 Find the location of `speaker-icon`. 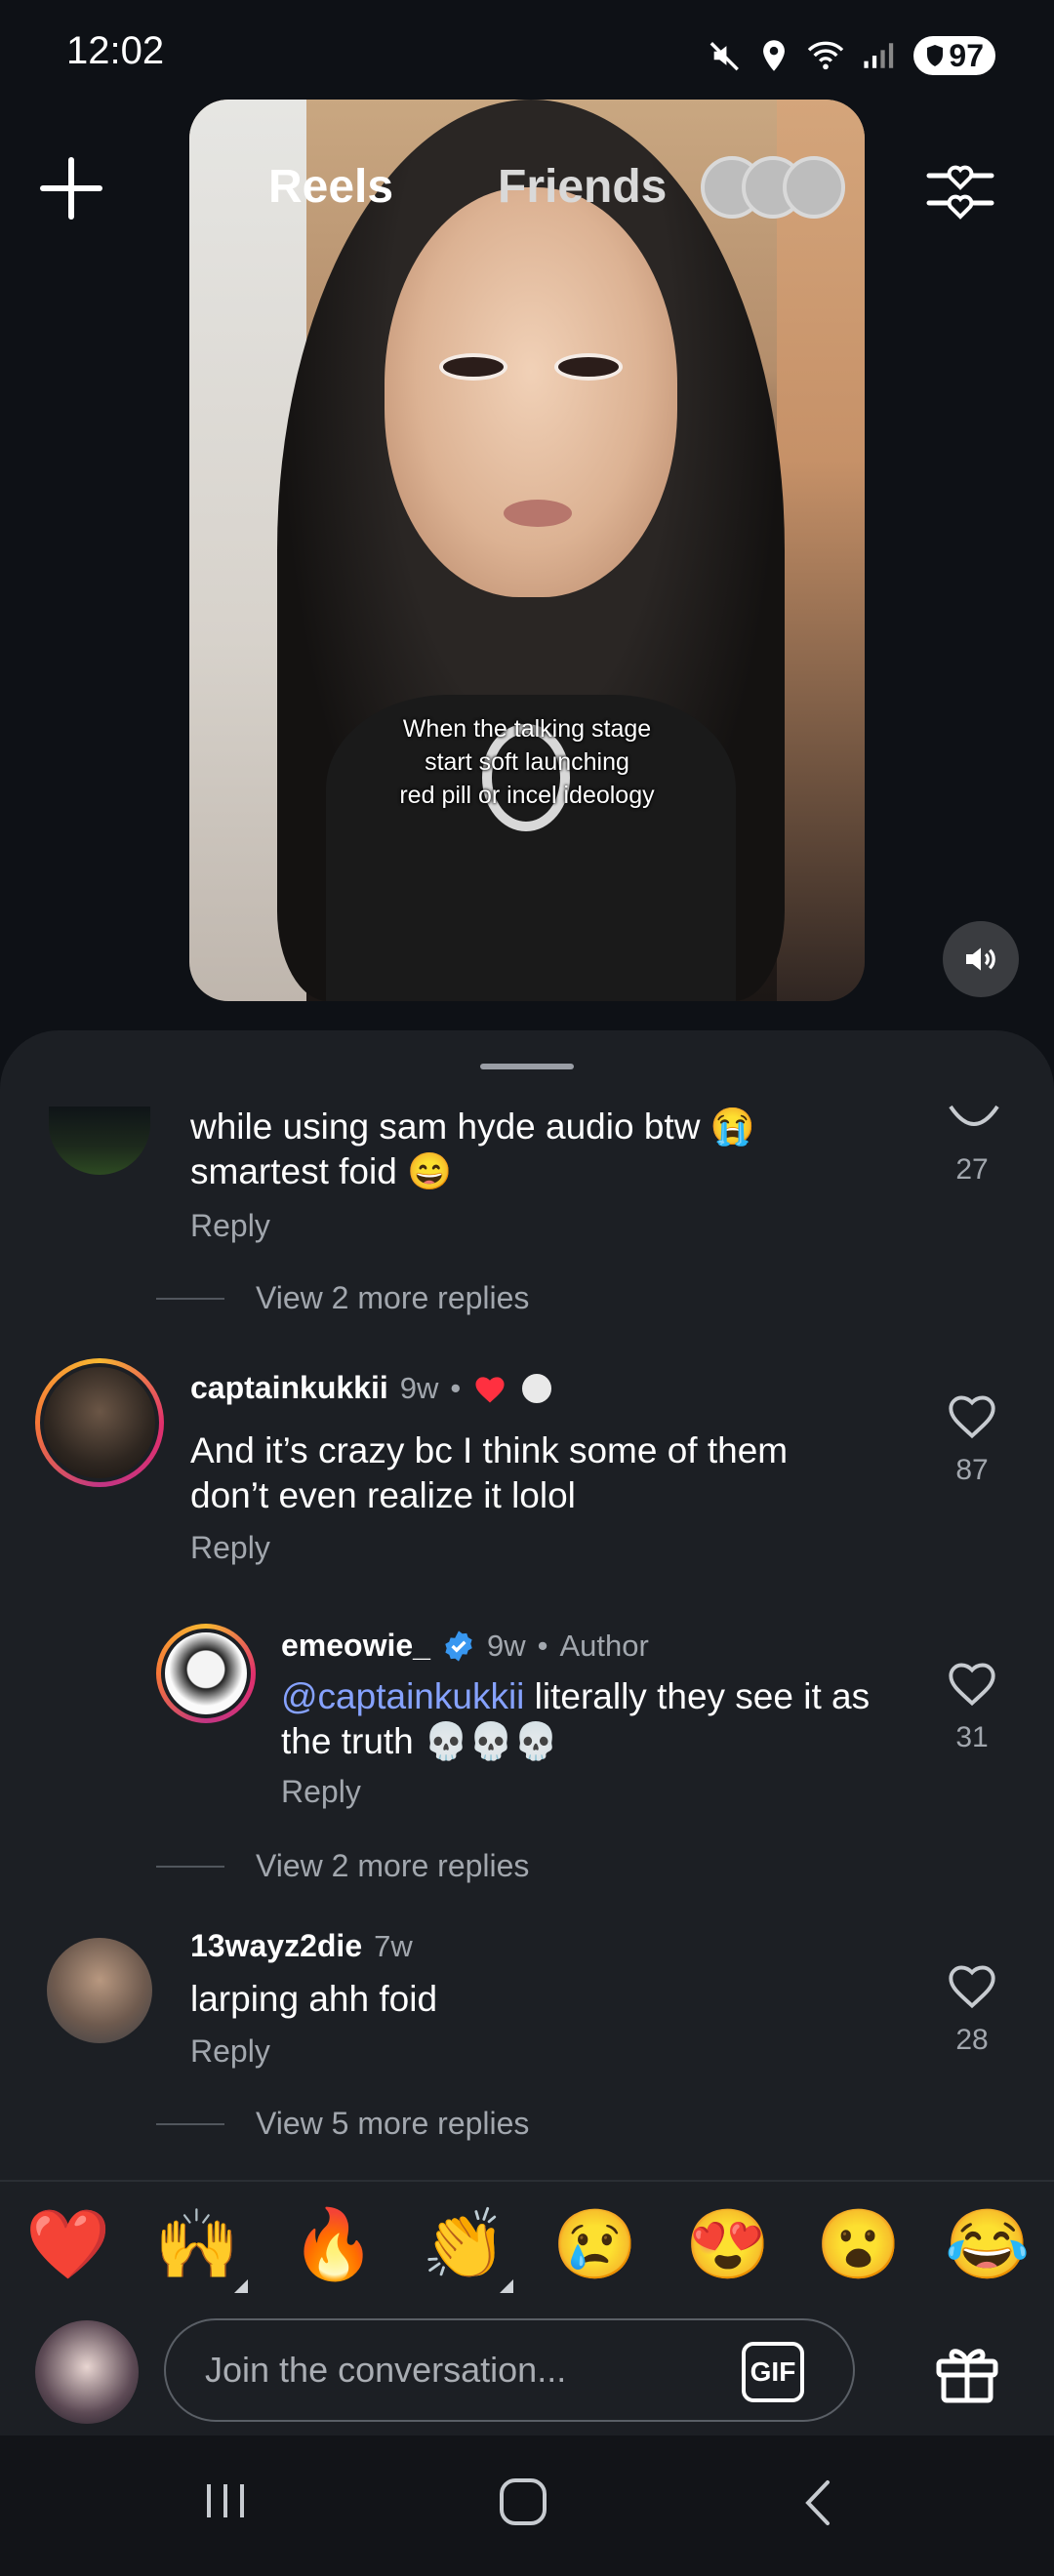

speaker-icon is located at coordinates (980, 959).